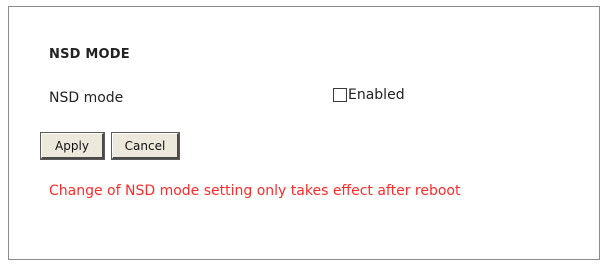 Image resolution: width=607 pixels, height=265 pixels. I want to click on nsd-mode-label: NSD mode, so click(86, 98).